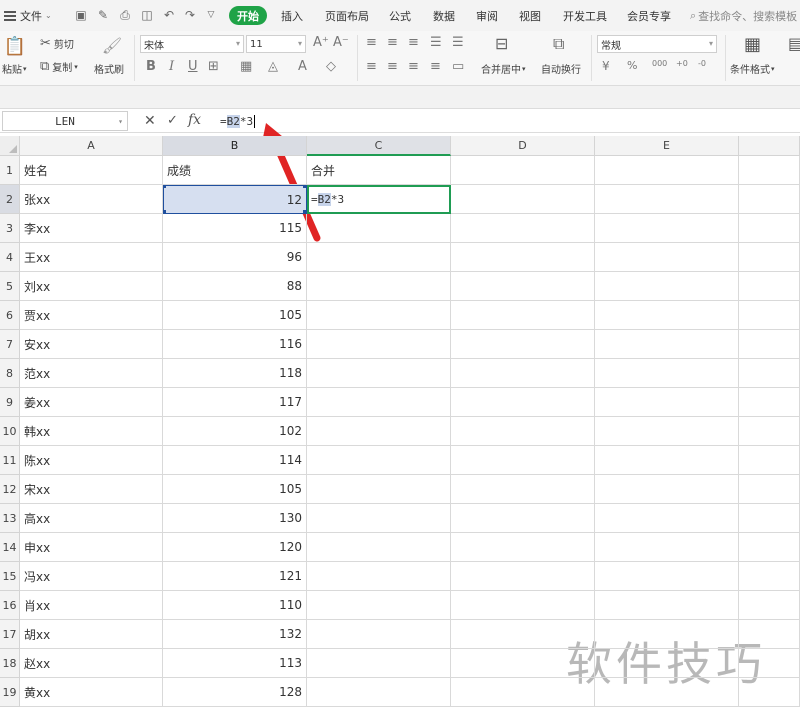  I want to click on file-menu: 文件 ⌄, so click(28, 15).